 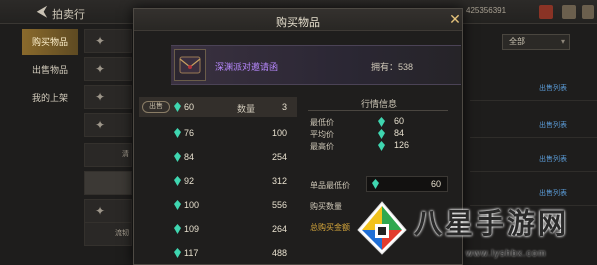 What do you see at coordinates (506, 253) in the screenshot?
I see `watermark-url: www.lyshbx.com` at bounding box center [506, 253].